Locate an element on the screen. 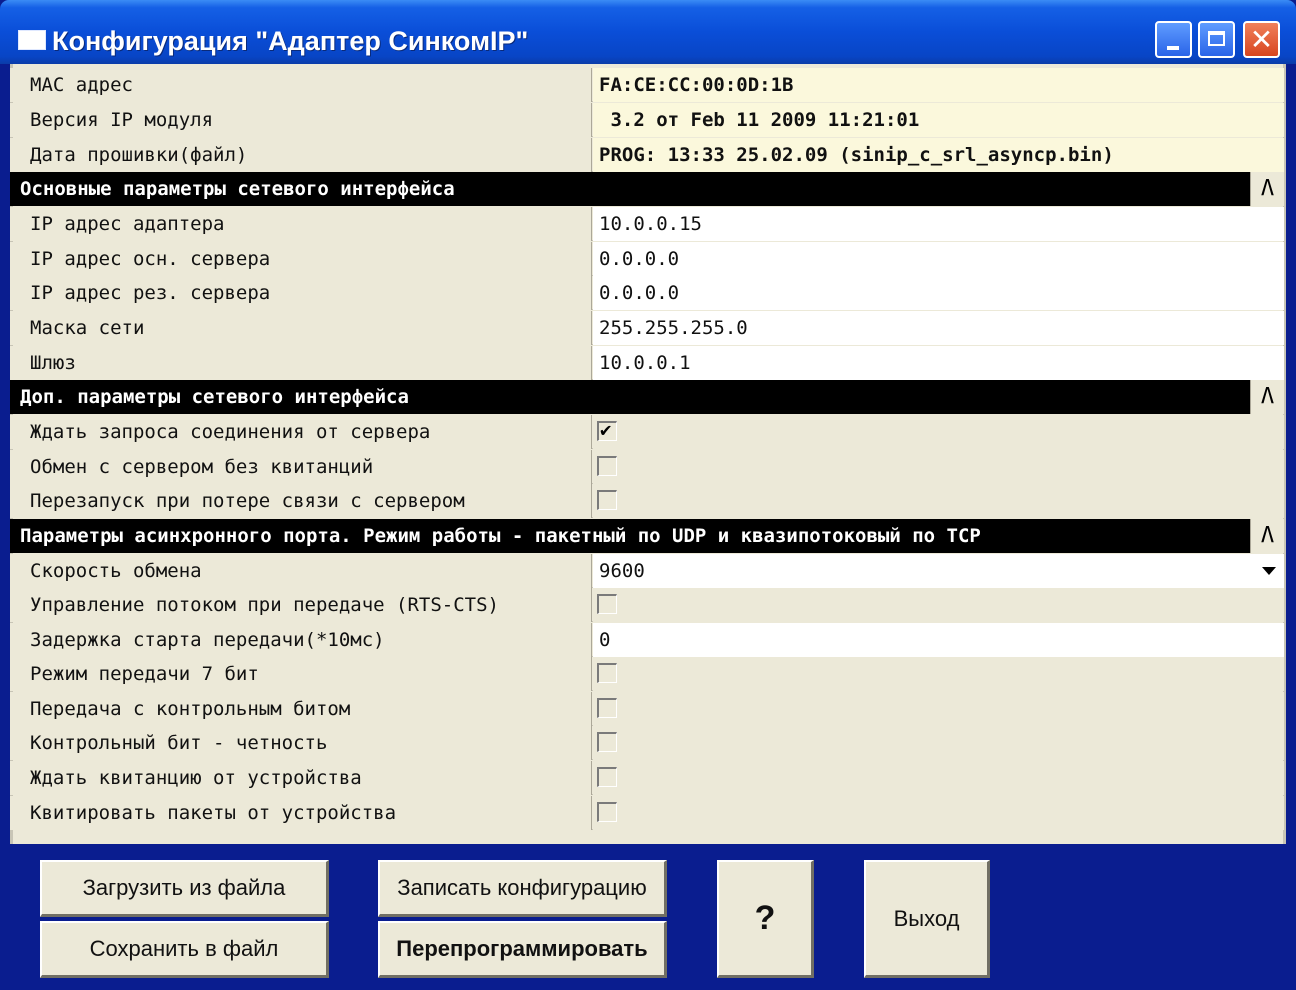 This screenshot has height=990, width=1296. row-ack-device-packets: Квитировать пакеты от устройства is located at coordinates (647, 813).